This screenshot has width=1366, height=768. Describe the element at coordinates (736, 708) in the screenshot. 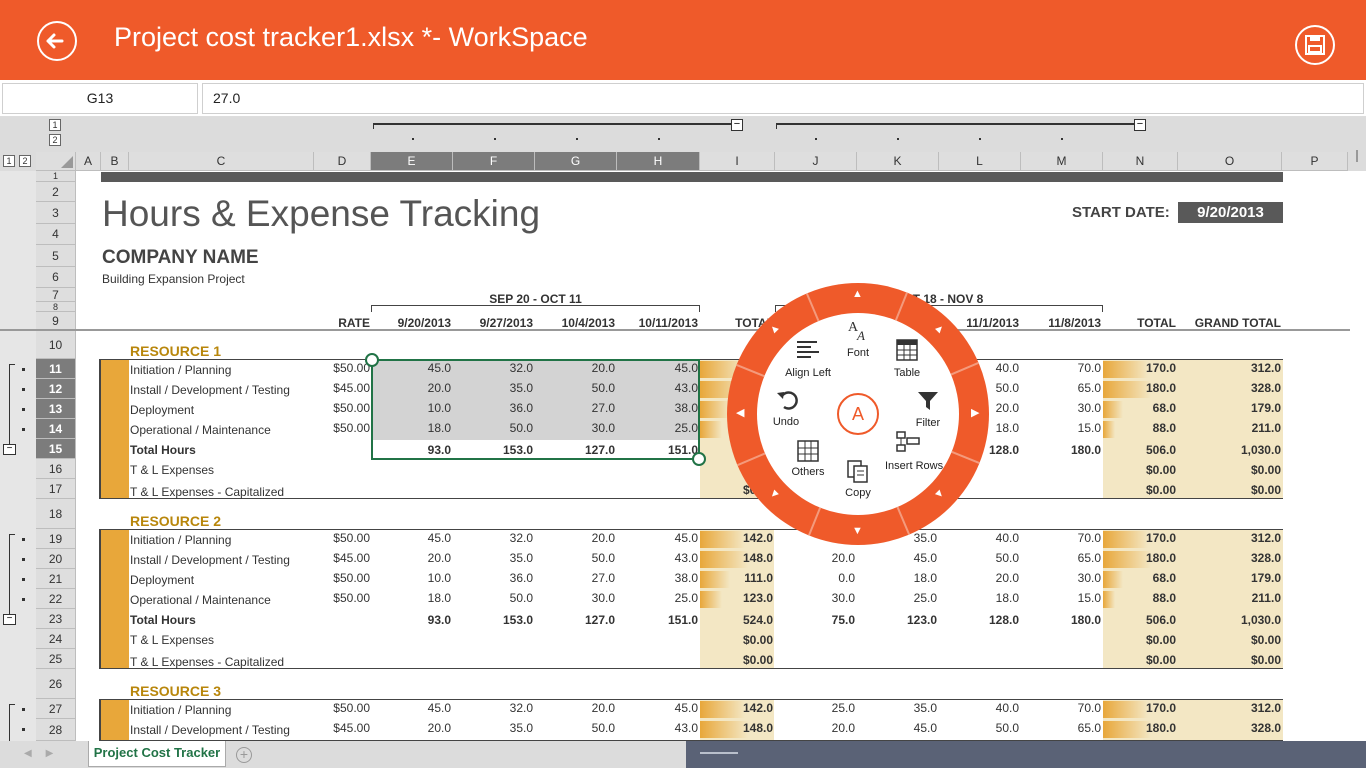

I see `total-cell: 142.0` at that location.